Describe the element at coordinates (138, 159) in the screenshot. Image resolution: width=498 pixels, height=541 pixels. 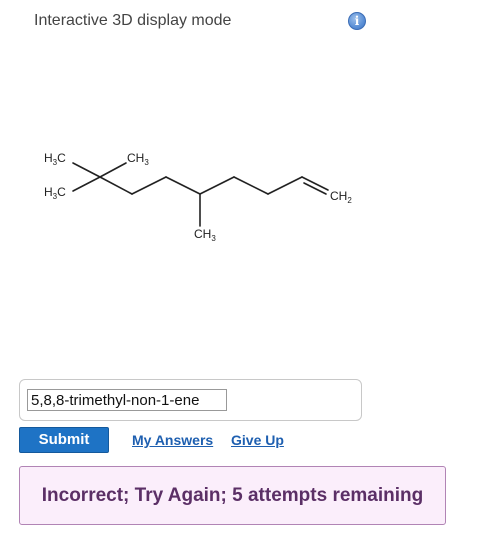
I see `label-ch3-top: CH3` at that location.